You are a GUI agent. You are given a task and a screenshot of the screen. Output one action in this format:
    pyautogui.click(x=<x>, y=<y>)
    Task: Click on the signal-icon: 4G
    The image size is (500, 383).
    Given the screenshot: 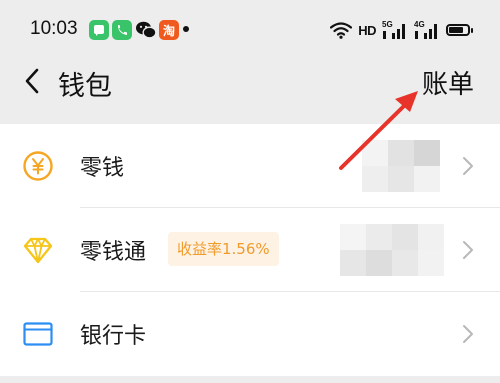 What is the action you would take?
    pyautogui.click(x=427, y=30)
    